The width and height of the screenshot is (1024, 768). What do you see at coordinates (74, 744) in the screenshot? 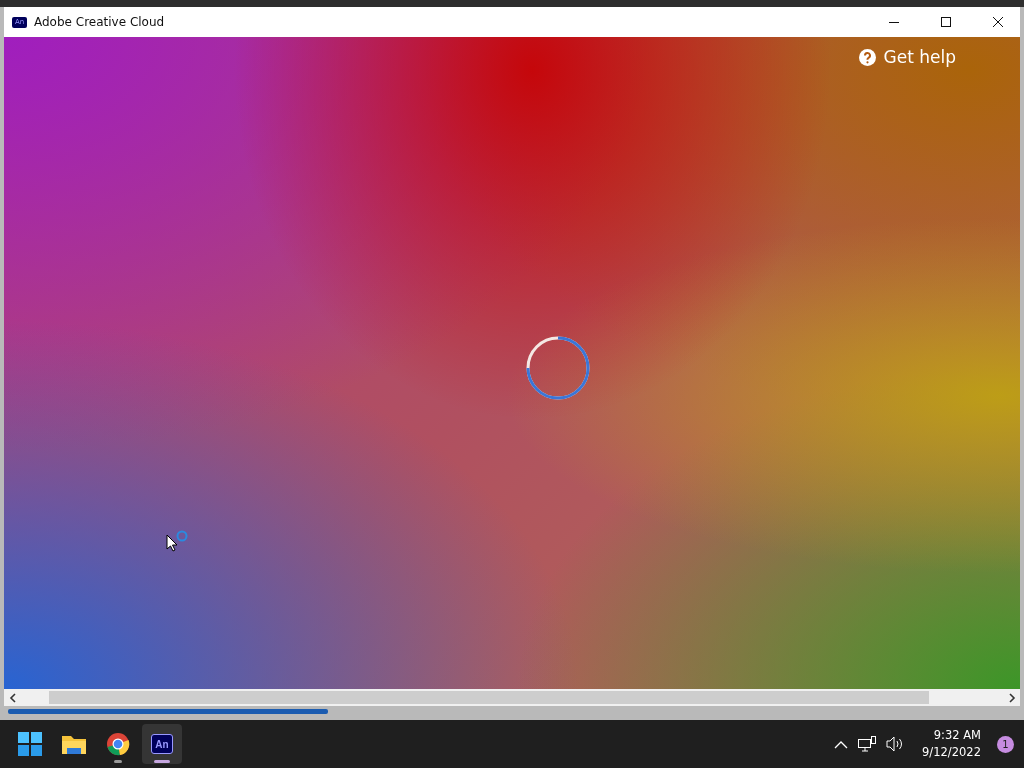
I see `folder-icon` at bounding box center [74, 744].